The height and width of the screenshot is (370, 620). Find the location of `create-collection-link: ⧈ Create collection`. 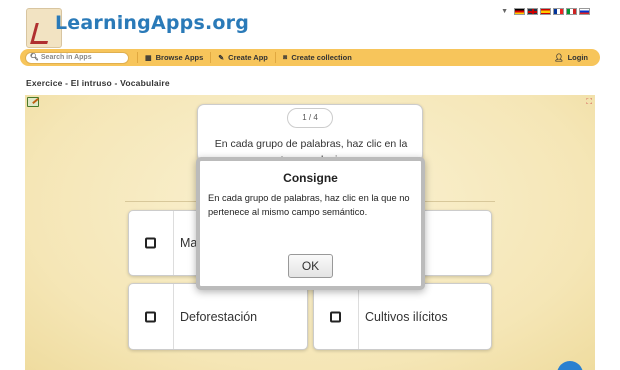

create-collection-link: ⧈ Create collection is located at coordinates (316, 57).